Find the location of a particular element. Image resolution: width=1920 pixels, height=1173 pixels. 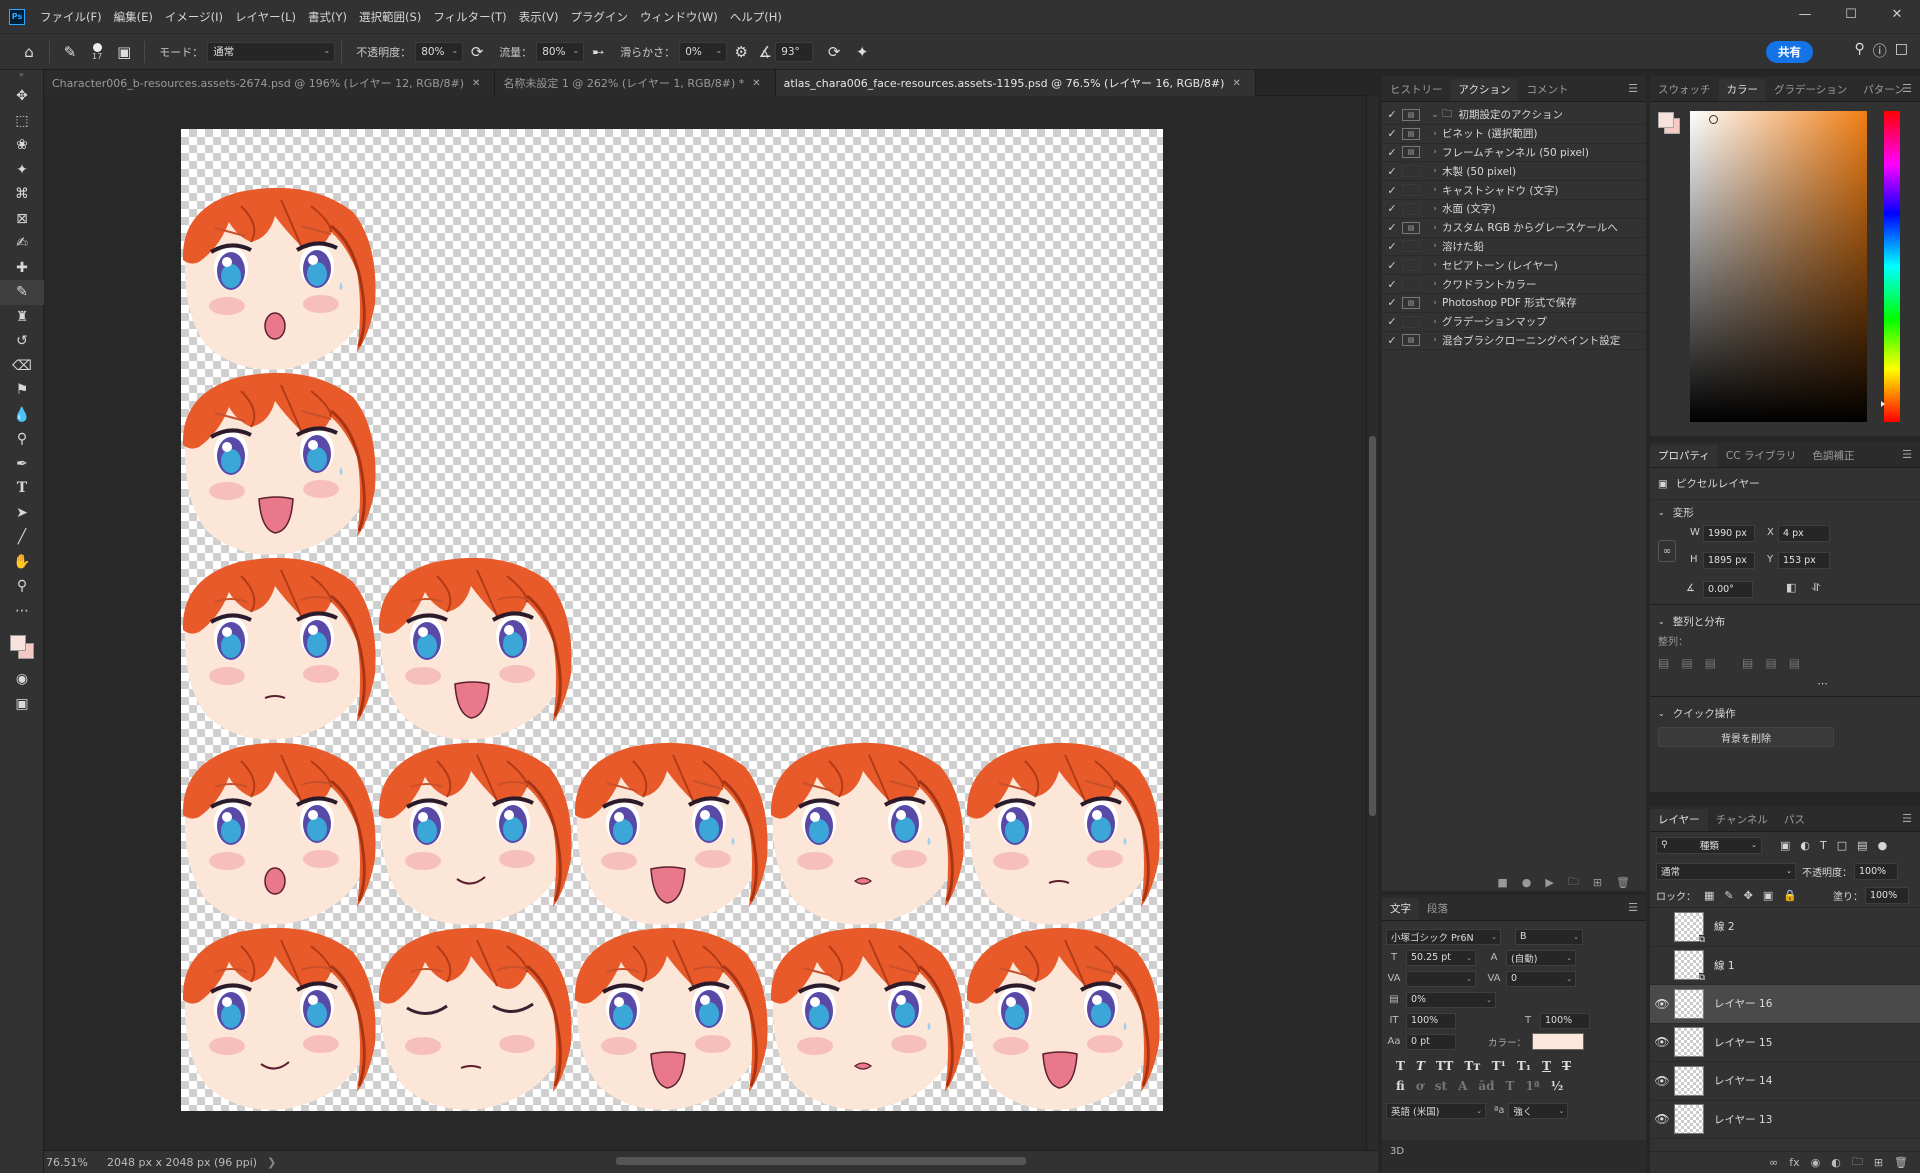

path-selection-tool-icon: ➤ is located at coordinates (22, 513).